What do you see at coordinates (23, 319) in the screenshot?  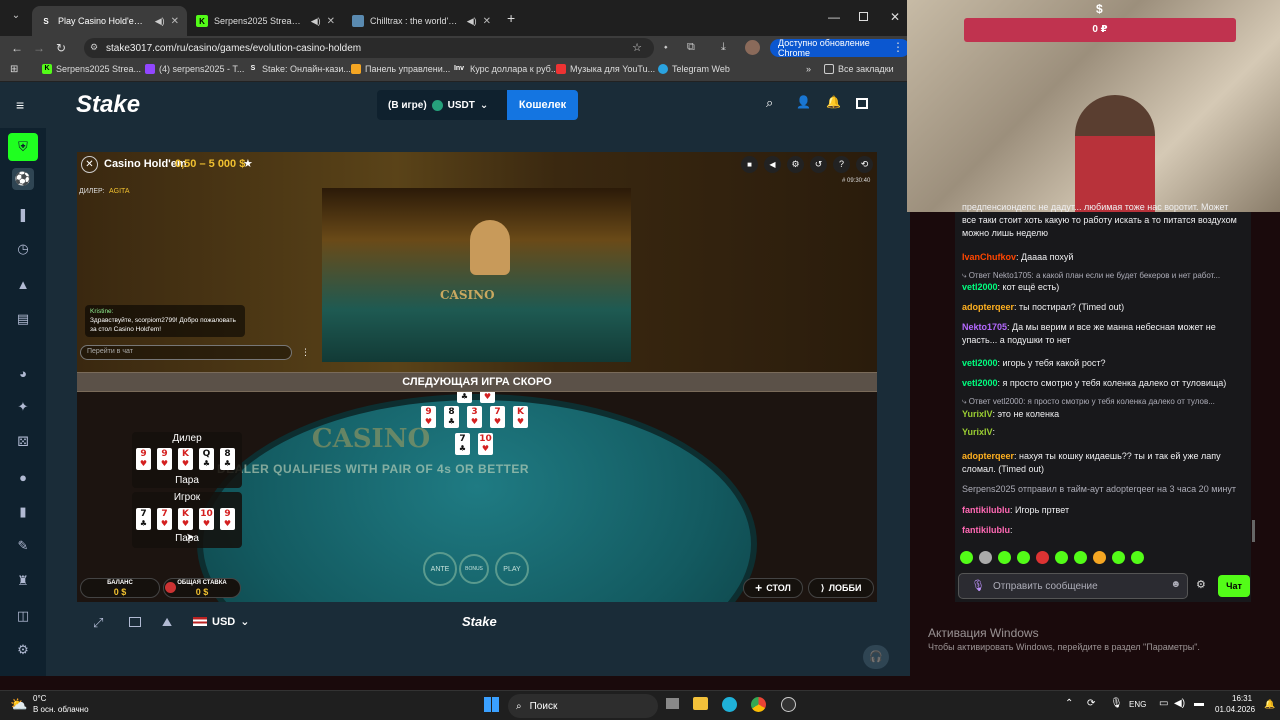 I see `my-bets-icon: ▤` at bounding box center [23, 319].